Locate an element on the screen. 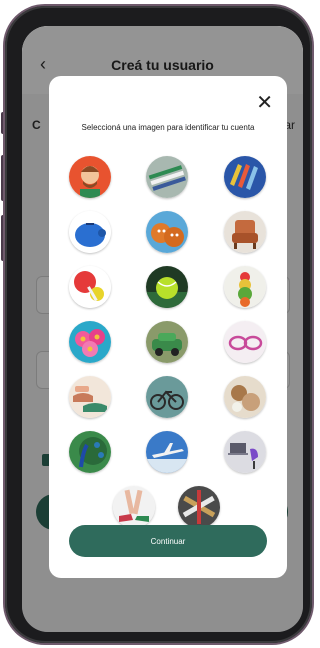  avatar-option-bicycle is located at coordinates (167, 397).